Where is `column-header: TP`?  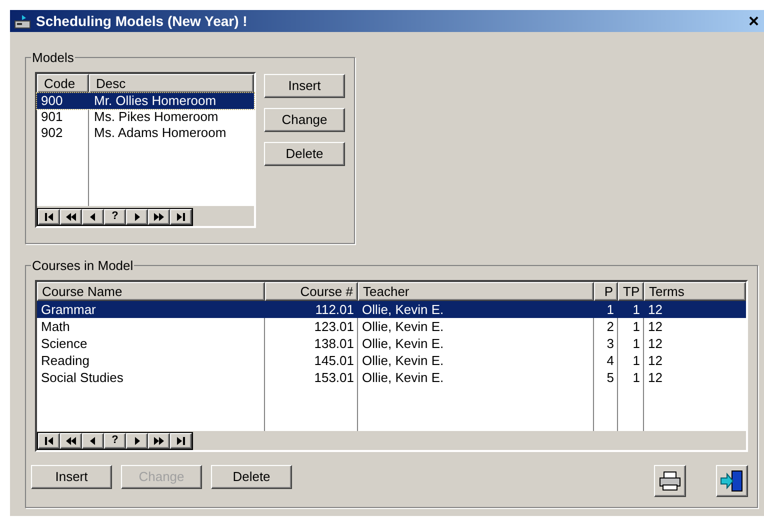 column-header: TP is located at coordinates (631, 291).